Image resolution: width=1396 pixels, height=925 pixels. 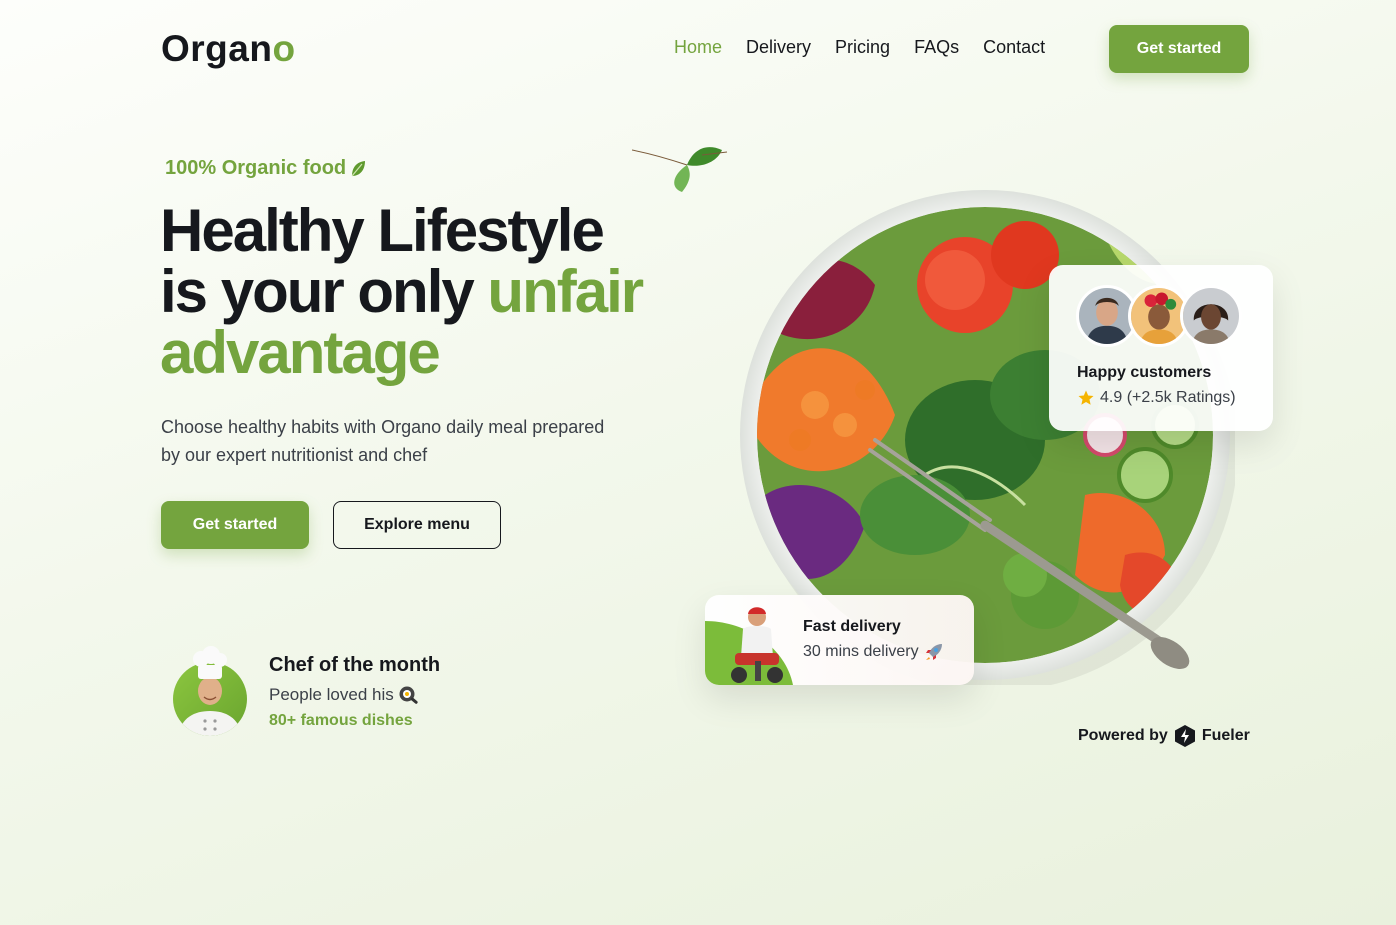 I want to click on nav-faqs: FAQs, so click(x=936, y=47).